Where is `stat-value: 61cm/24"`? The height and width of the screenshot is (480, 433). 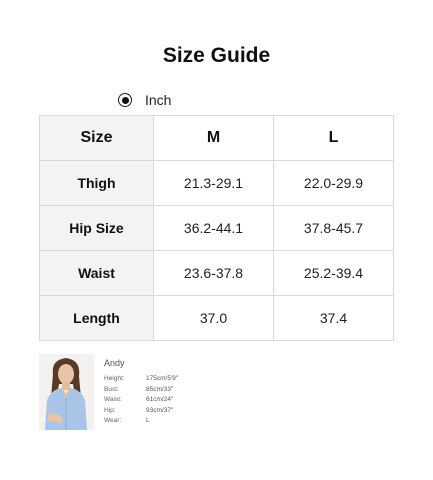 stat-value: 61cm/24" is located at coordinates (160, 399).